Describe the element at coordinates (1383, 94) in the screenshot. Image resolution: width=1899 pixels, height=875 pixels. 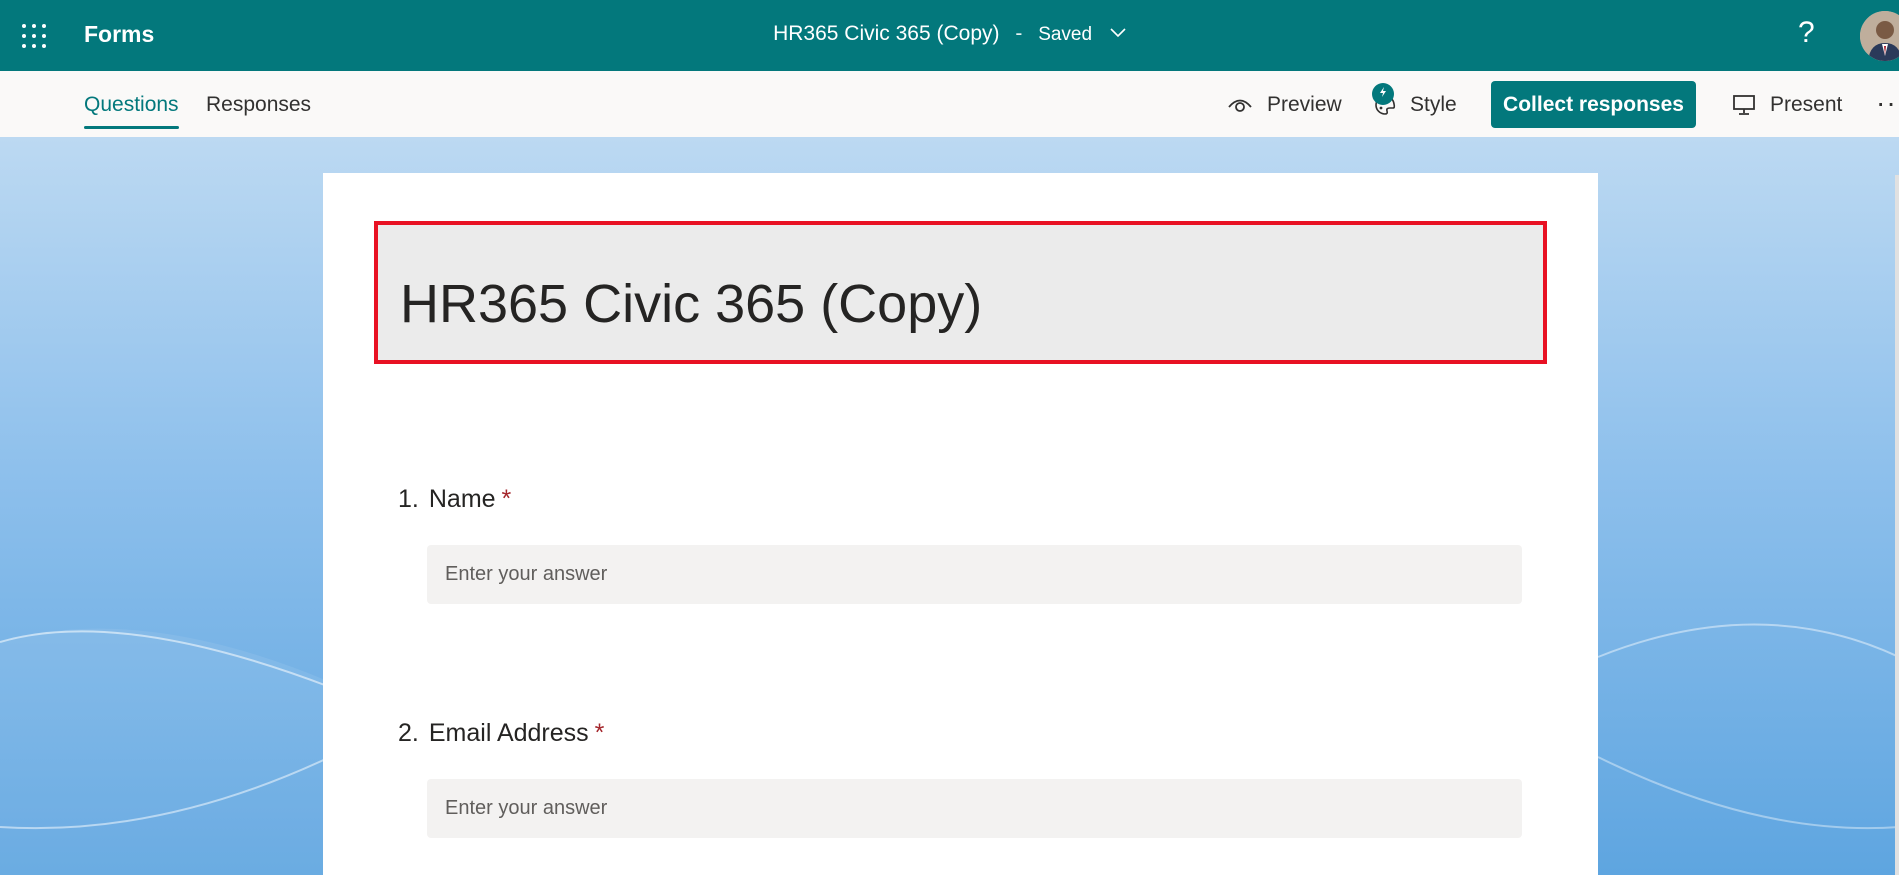
I see `style-badge-icon` at that location.